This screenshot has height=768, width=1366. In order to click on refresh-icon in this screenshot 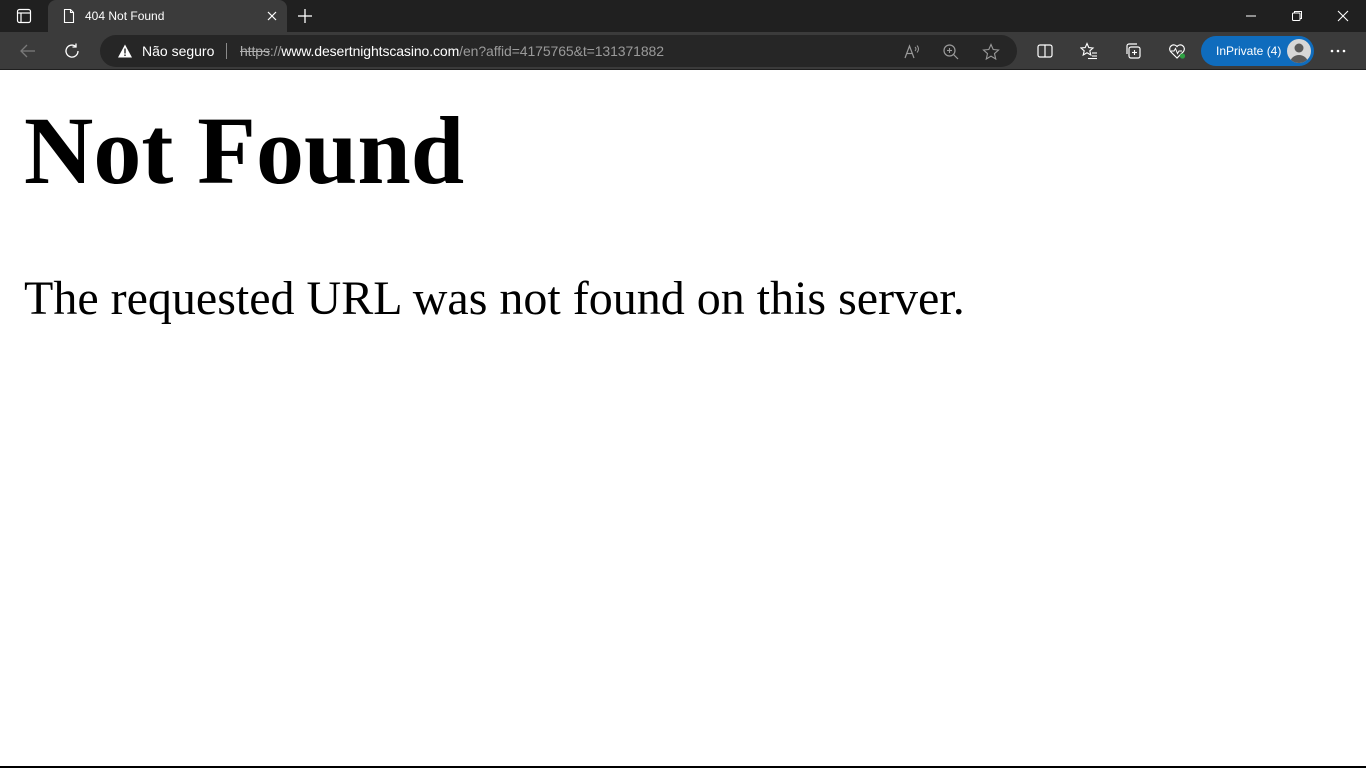, I will do `click(72, 50)`.